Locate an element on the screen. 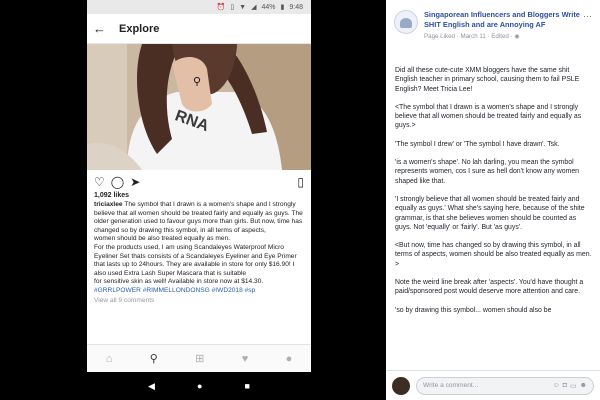 The height and width of the screenshot is (400, 600). emoji-icon: ☺ is located at coordinates (556, 385).